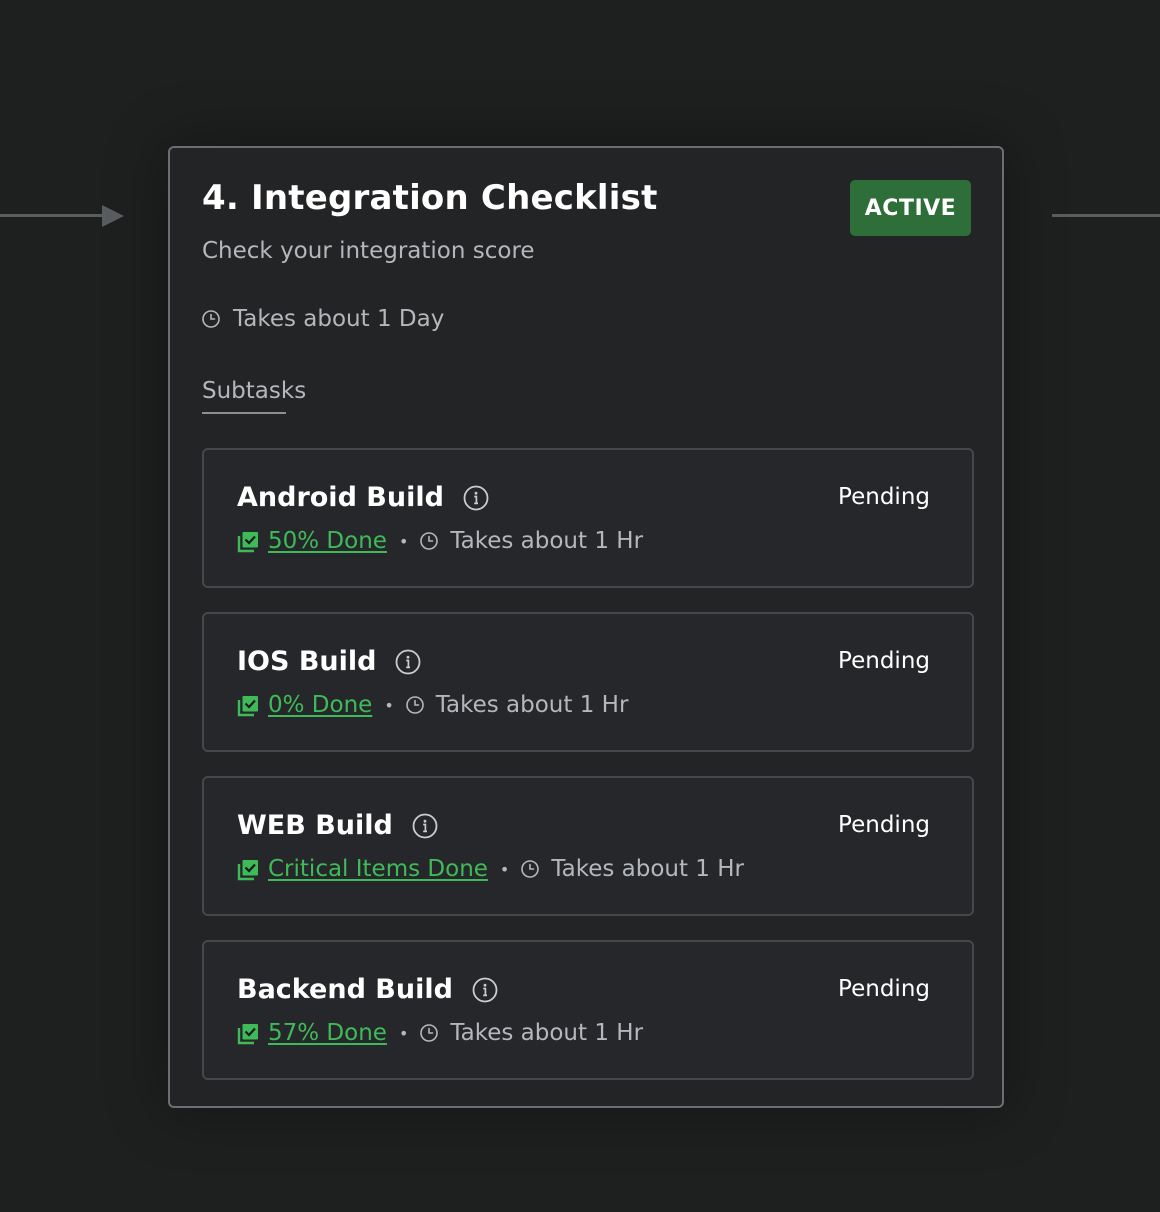 This screenshot has height=1212, width=1160. What do you see at coordinates (440, 1033) in the screenshot?
I see `subtask-meta: 57% Done • Takes about 1 Hr` at bounding box center [440, 1033].